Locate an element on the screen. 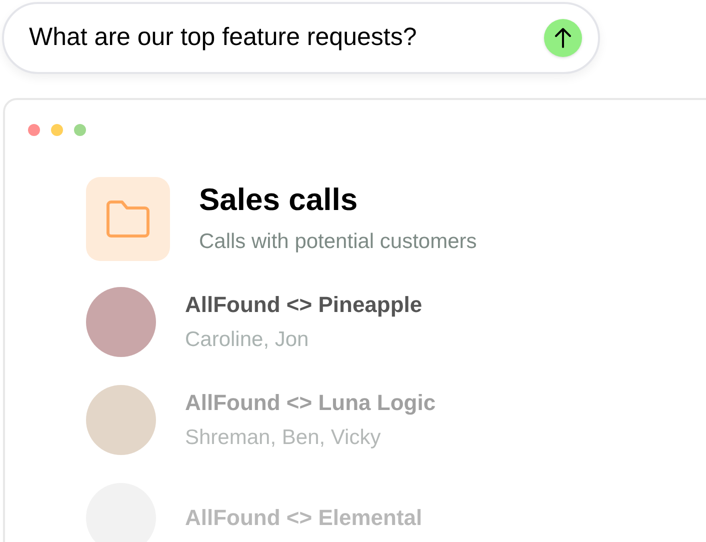  arrow-up-icon is located at coordinates (563, 38).